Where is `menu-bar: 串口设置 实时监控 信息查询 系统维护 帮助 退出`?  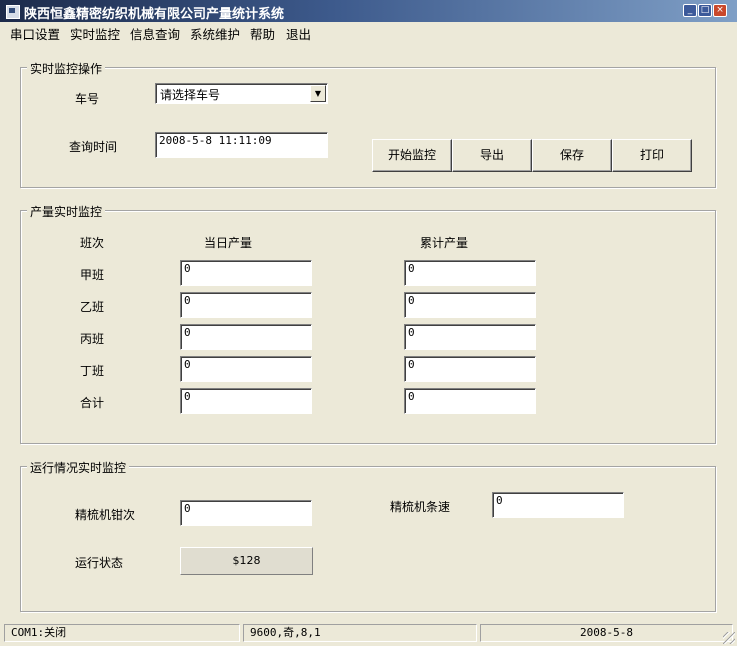
menu-bar: 串口设置 实时监控 信息查询 系统维护 帮助 退出 is located at coordinates (368, 32).